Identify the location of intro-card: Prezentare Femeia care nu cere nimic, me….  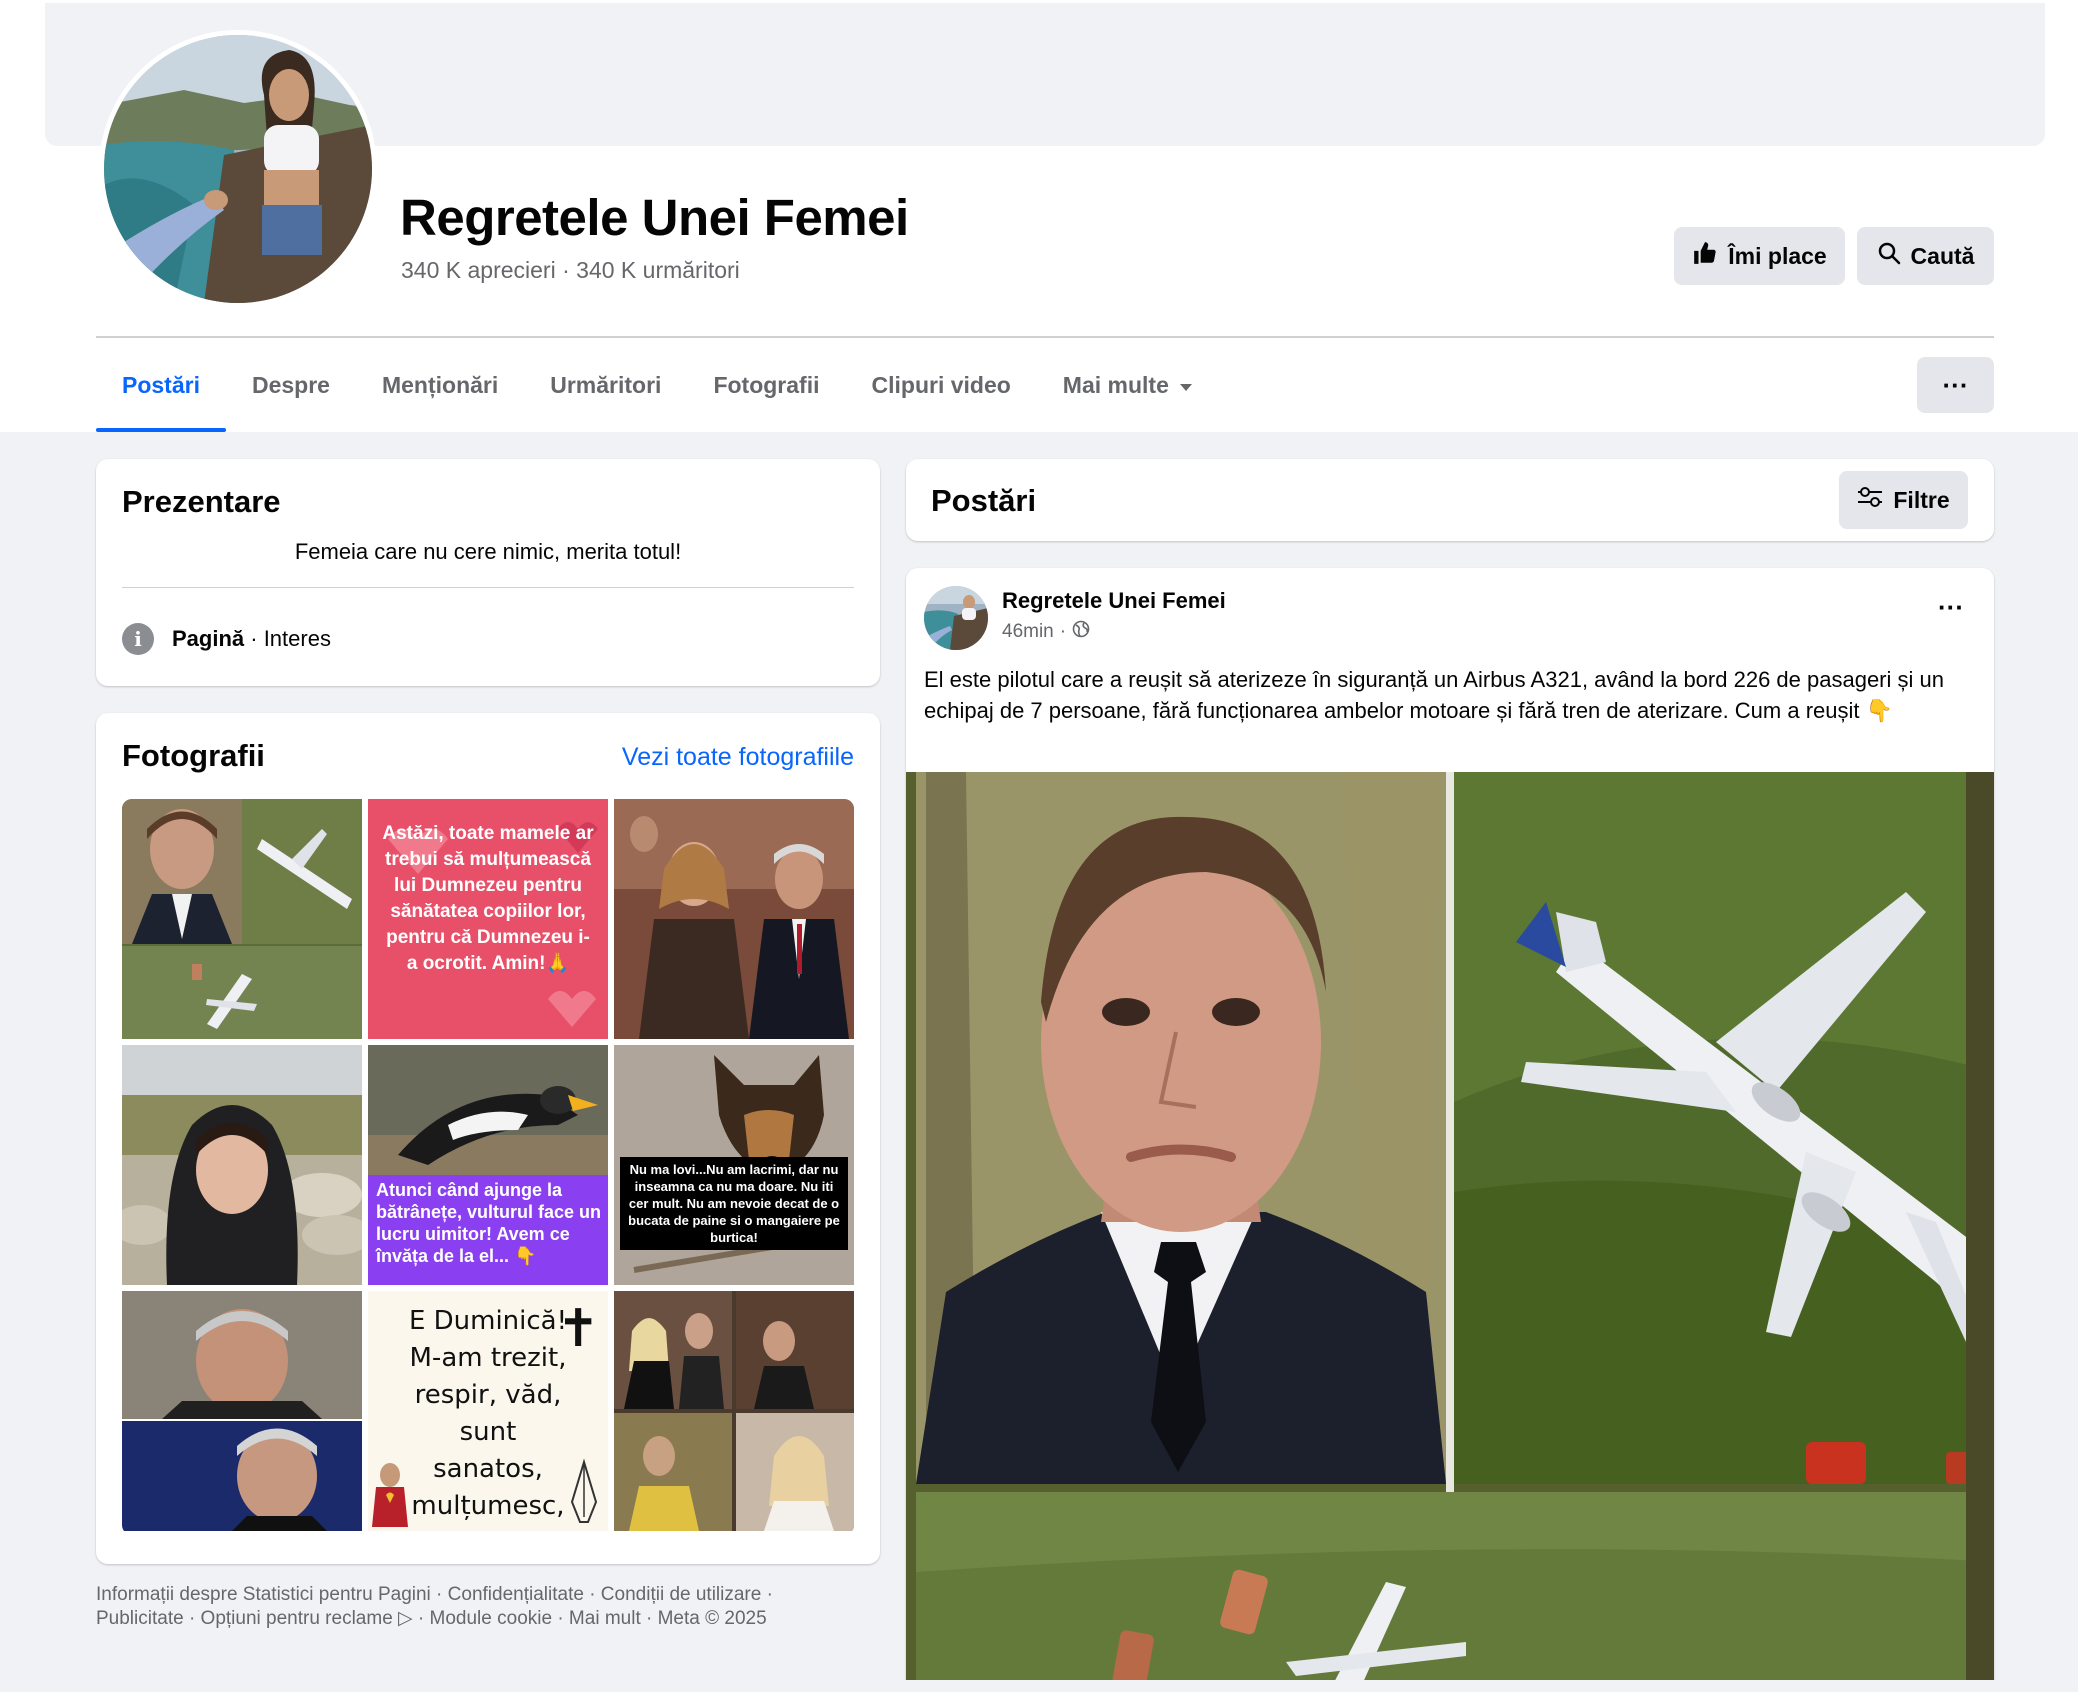
(488, 572).